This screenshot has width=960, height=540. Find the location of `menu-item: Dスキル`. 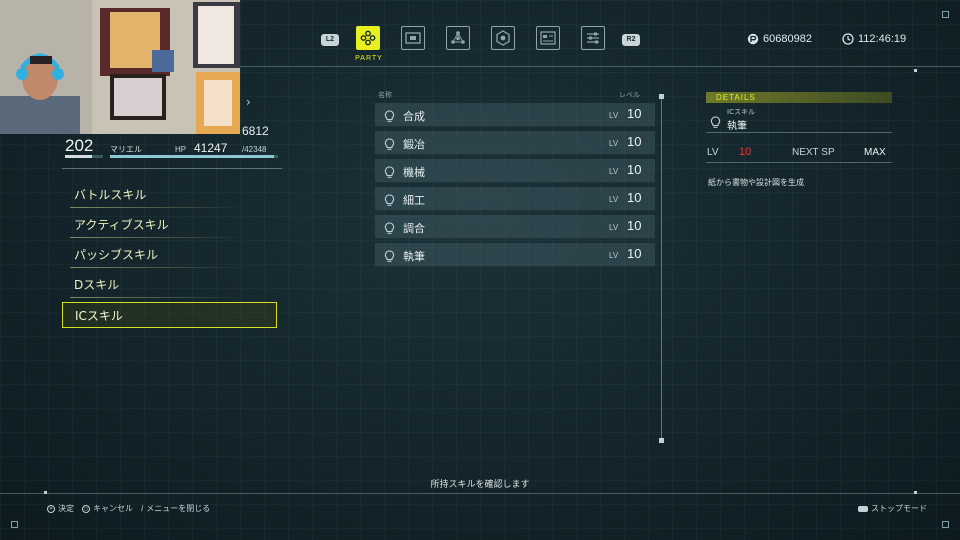

menu-item: Dスキル is located at coordinates (169, 285).